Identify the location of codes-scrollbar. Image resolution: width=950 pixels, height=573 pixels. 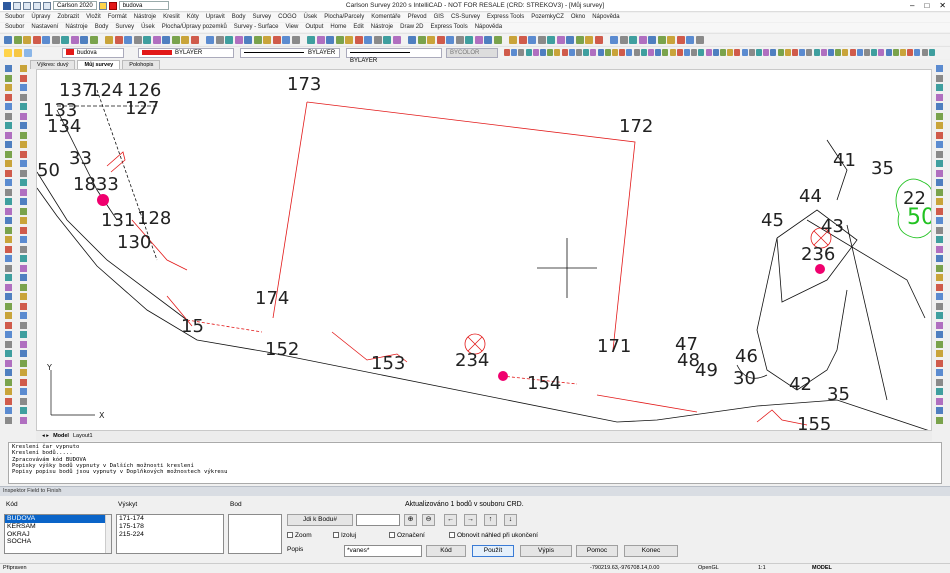
(108, 534).